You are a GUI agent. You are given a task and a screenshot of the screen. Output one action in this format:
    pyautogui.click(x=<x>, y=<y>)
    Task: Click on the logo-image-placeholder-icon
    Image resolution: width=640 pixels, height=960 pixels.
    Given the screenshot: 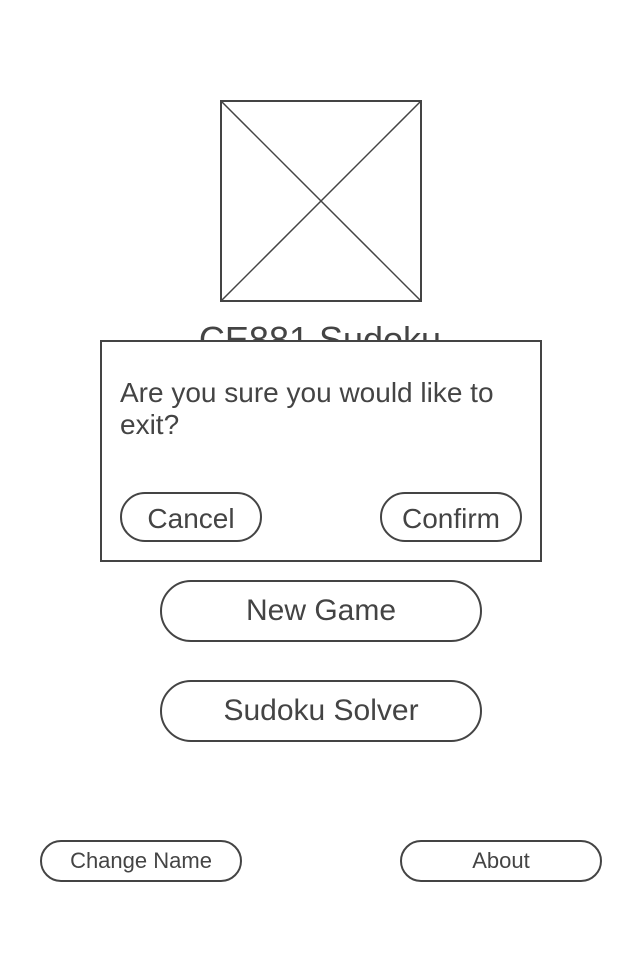 What is the action you would take?
    pyautogui.click(x=321, y=201)
    